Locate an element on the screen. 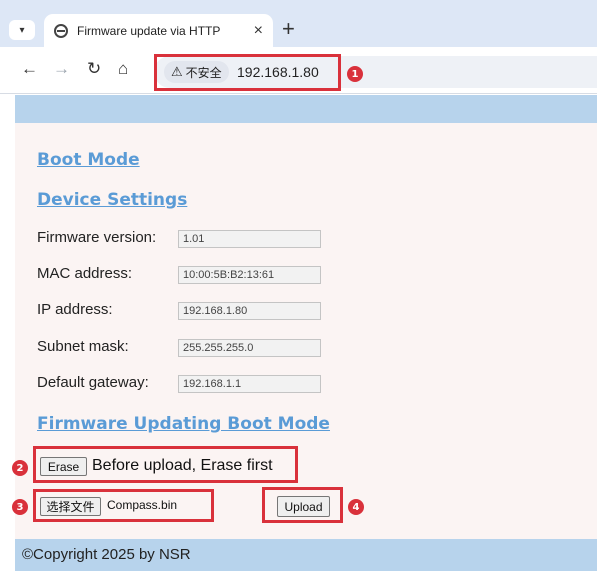  annotation-marker-1: 1 is located at coordinates (355, 74).